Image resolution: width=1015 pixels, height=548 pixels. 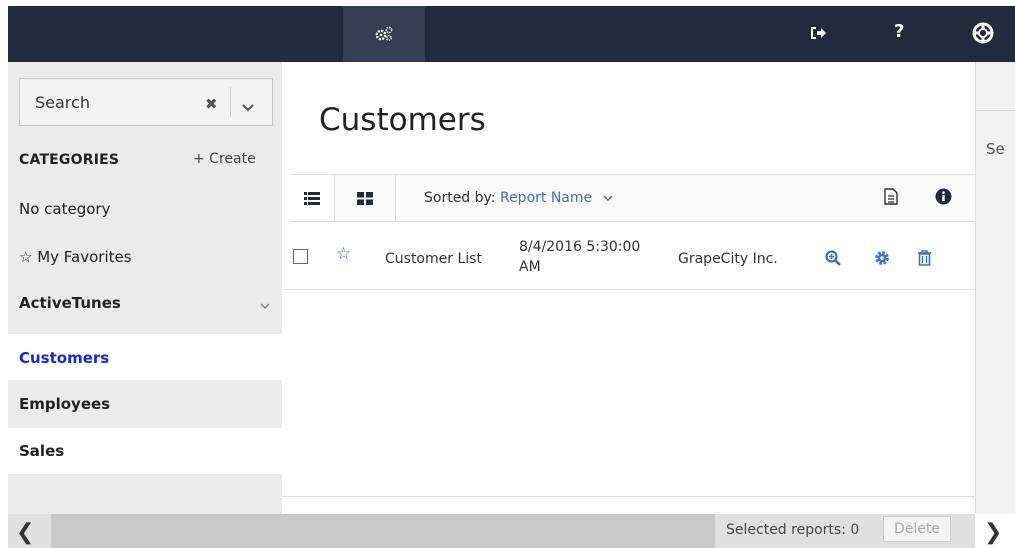 What do you see at coordinates (995, 149) in the screenshot?
I see `panel-partial-text: Se` at bounding box center [995, 149].